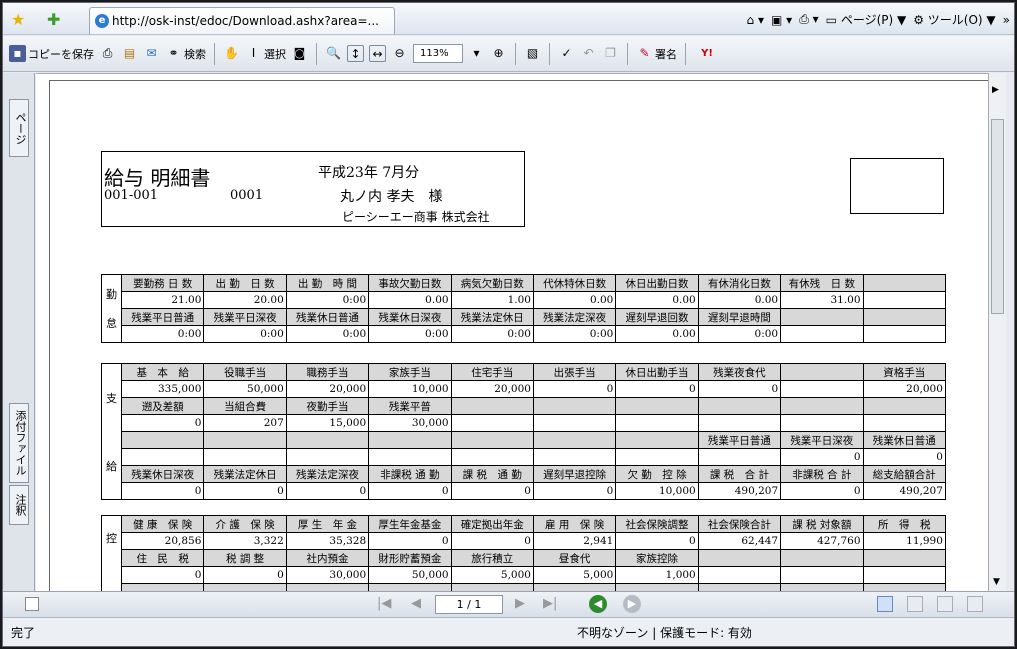  I want to click on print-icon: ⎙, so click(107, 53).